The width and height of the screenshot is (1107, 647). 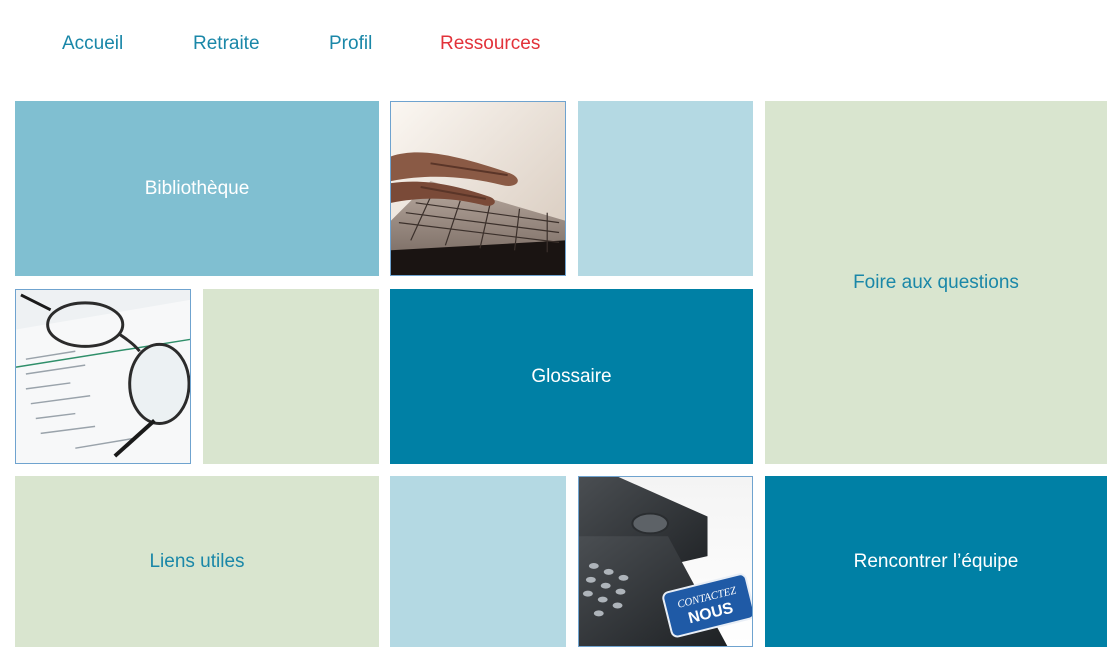 I want to click on tile-decorative-light-top, so click(x=665, y=188).